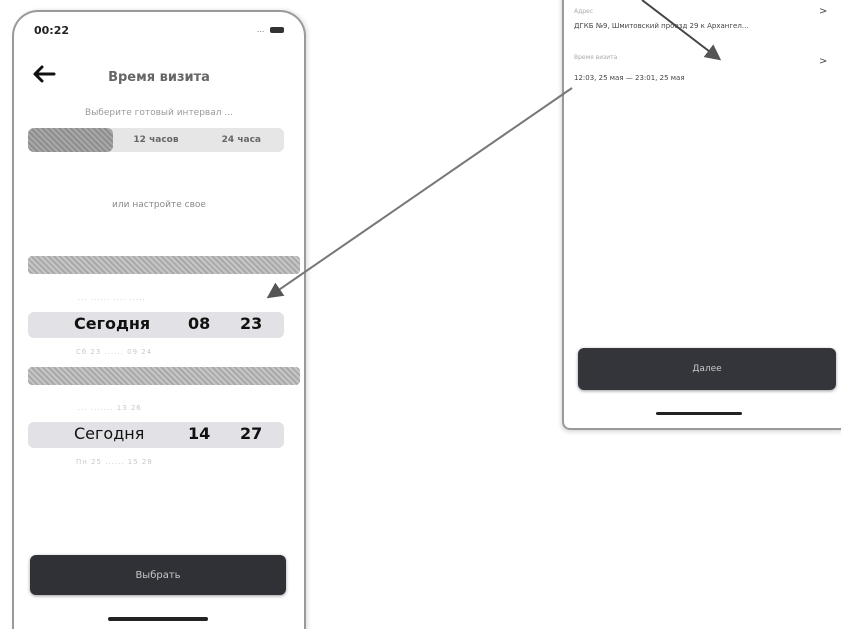  I want to click on end-section-header, so click(164, 376).